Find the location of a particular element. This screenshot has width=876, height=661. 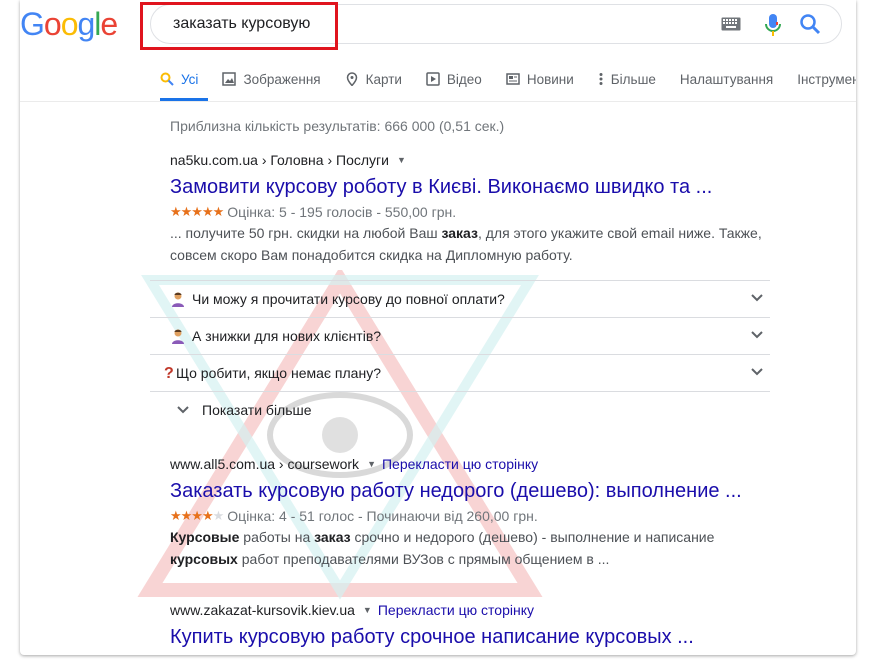

result-breadcrumb: www.zakazat-kursovik.kiev.ua is located at coordinates (262, 610).